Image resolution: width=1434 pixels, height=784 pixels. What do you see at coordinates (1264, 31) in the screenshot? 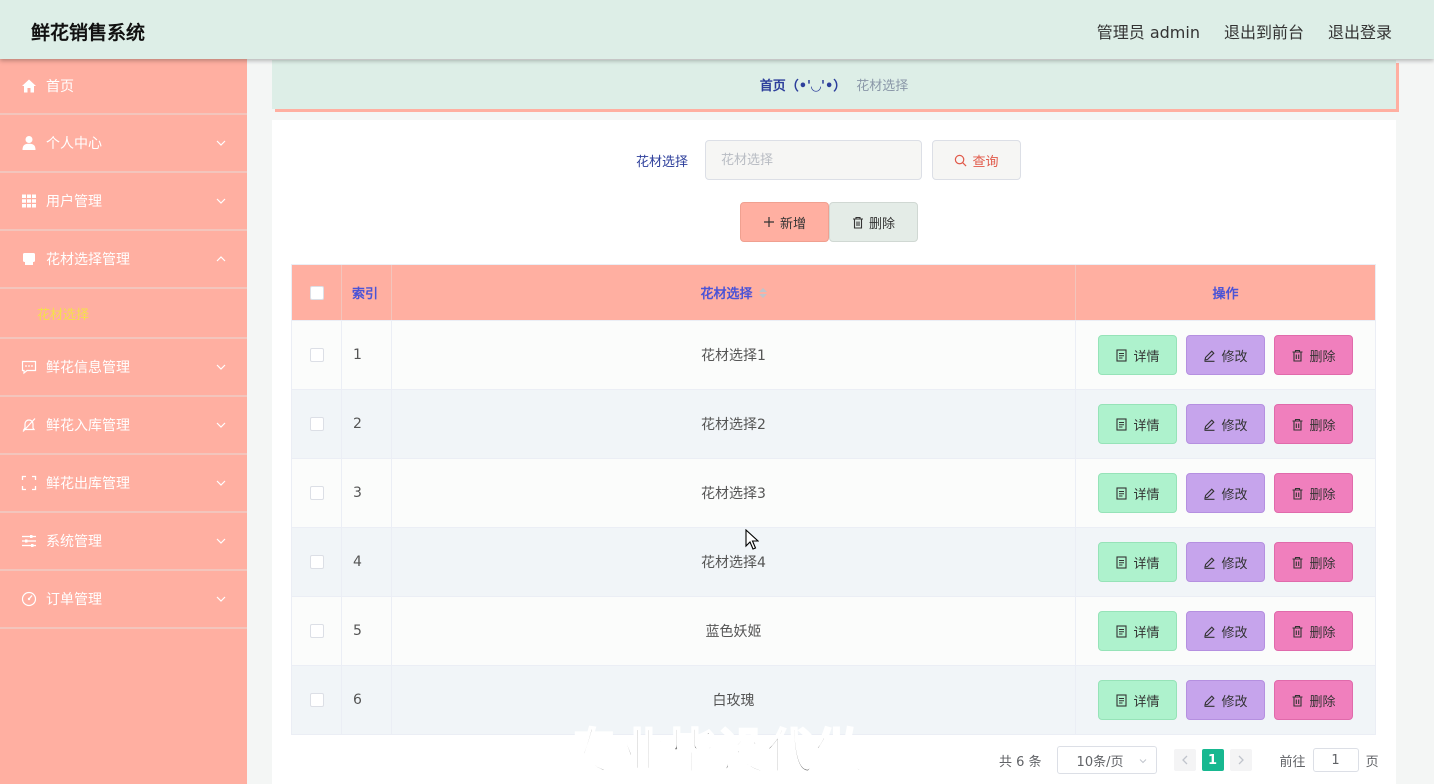
I see `exit-to-front-link: 退出到前台` at bounding box center [1264, 31].